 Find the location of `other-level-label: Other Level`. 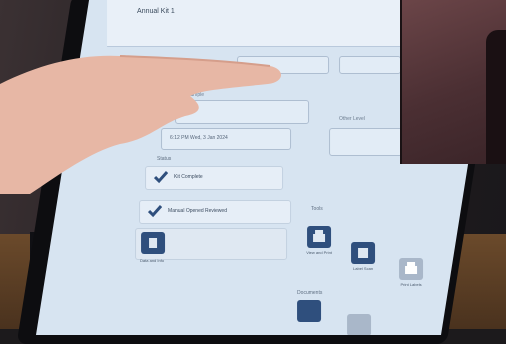

other-level-label: Other Level is located at coordinates (352, 119).